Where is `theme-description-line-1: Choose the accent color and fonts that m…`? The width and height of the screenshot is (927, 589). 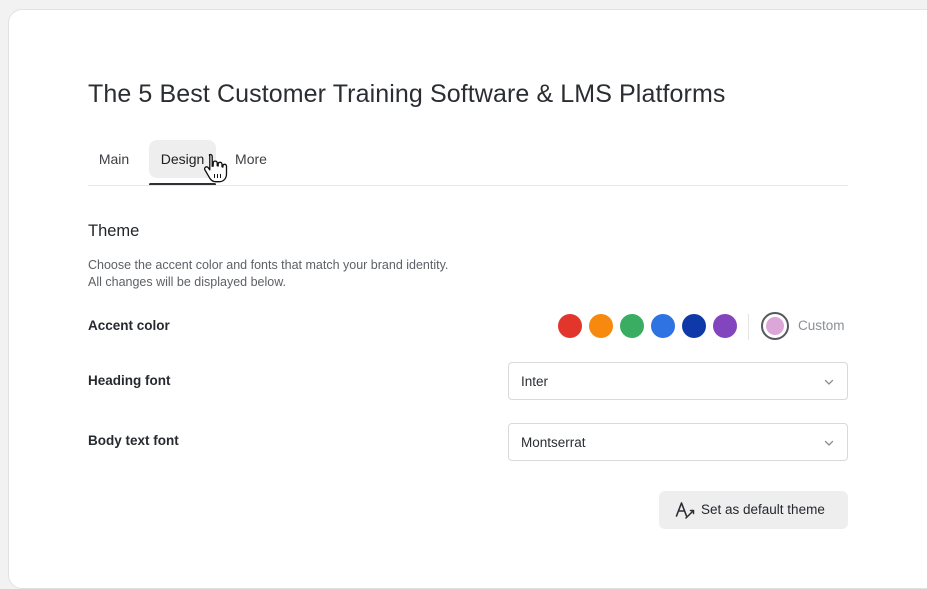 theme-description-line-1: Choose the accent color and fonts that m… is located at coordinates (268, 265).